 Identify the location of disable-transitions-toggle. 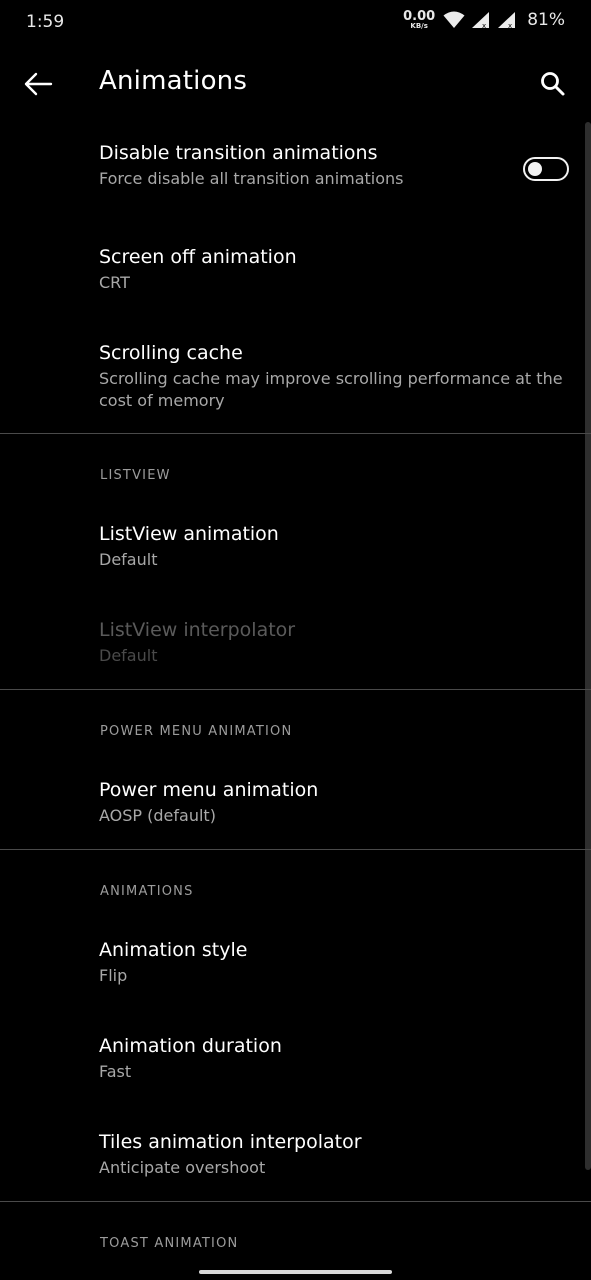
(546, 169).